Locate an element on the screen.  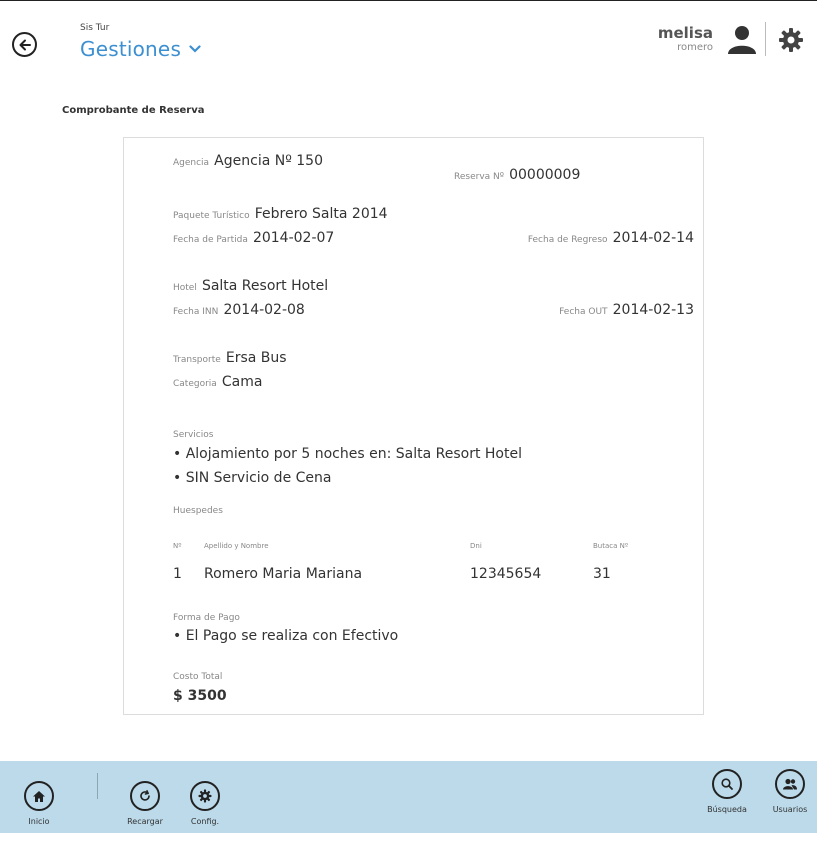
inicio-label: Inicio is located at coordinates (39, 821).